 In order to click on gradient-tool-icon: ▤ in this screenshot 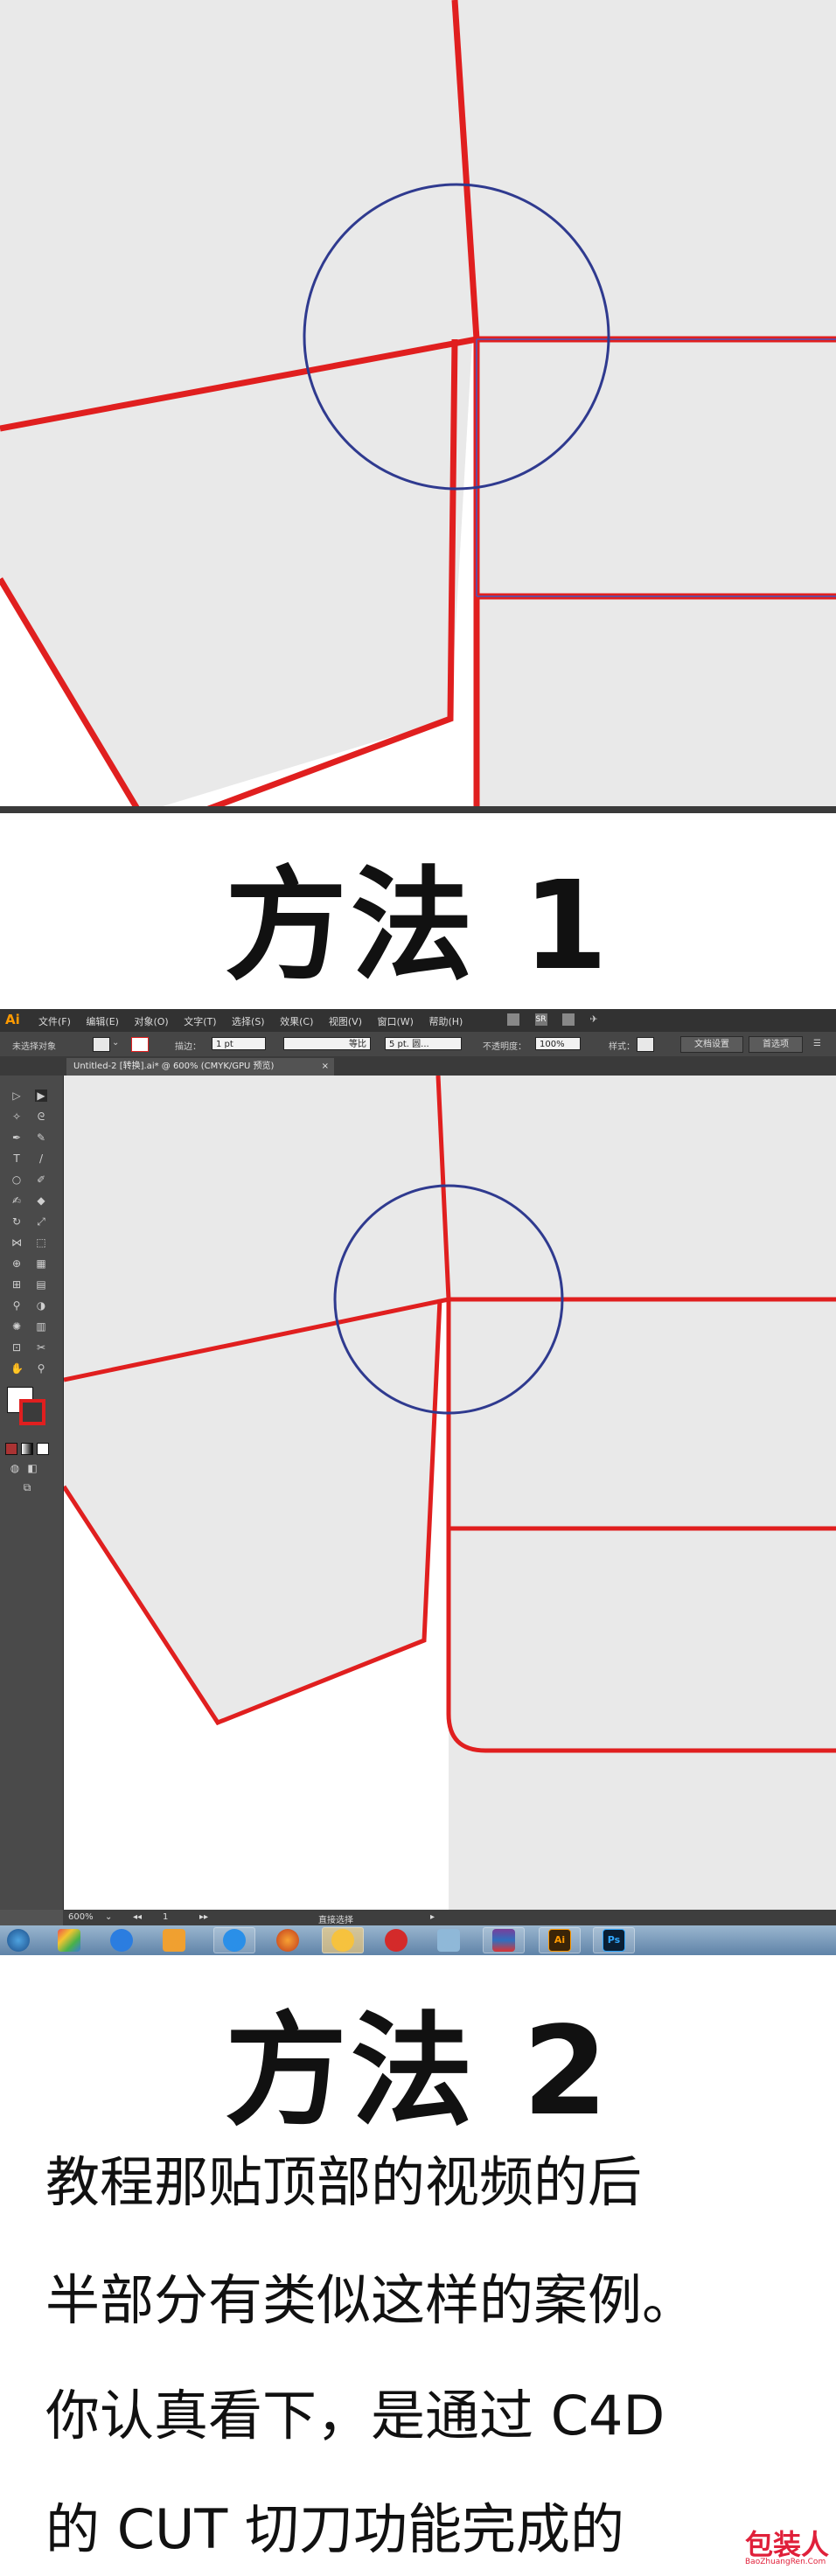, I will do `click(41, 1284)`.